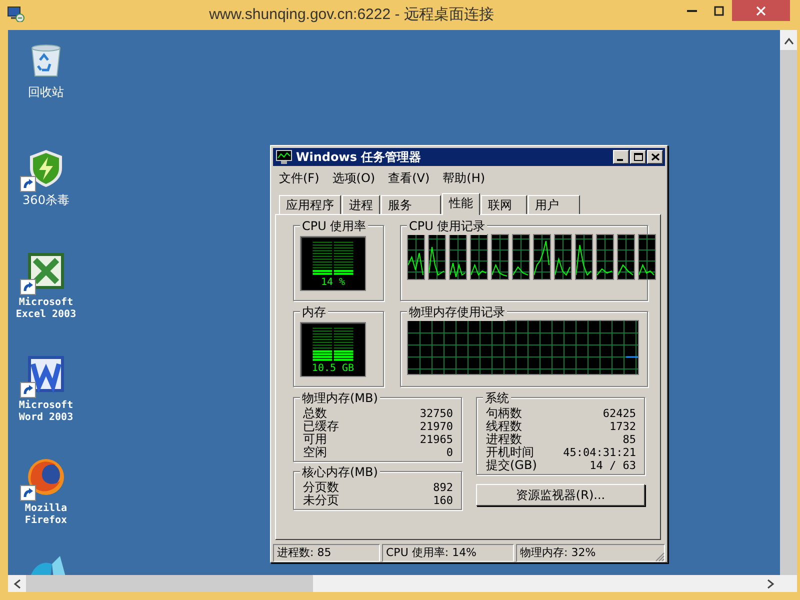  What do you see at coordinates (771, 583) in the screenshot?
I see `scroll-right-icon` at bounding box center [771, 583].